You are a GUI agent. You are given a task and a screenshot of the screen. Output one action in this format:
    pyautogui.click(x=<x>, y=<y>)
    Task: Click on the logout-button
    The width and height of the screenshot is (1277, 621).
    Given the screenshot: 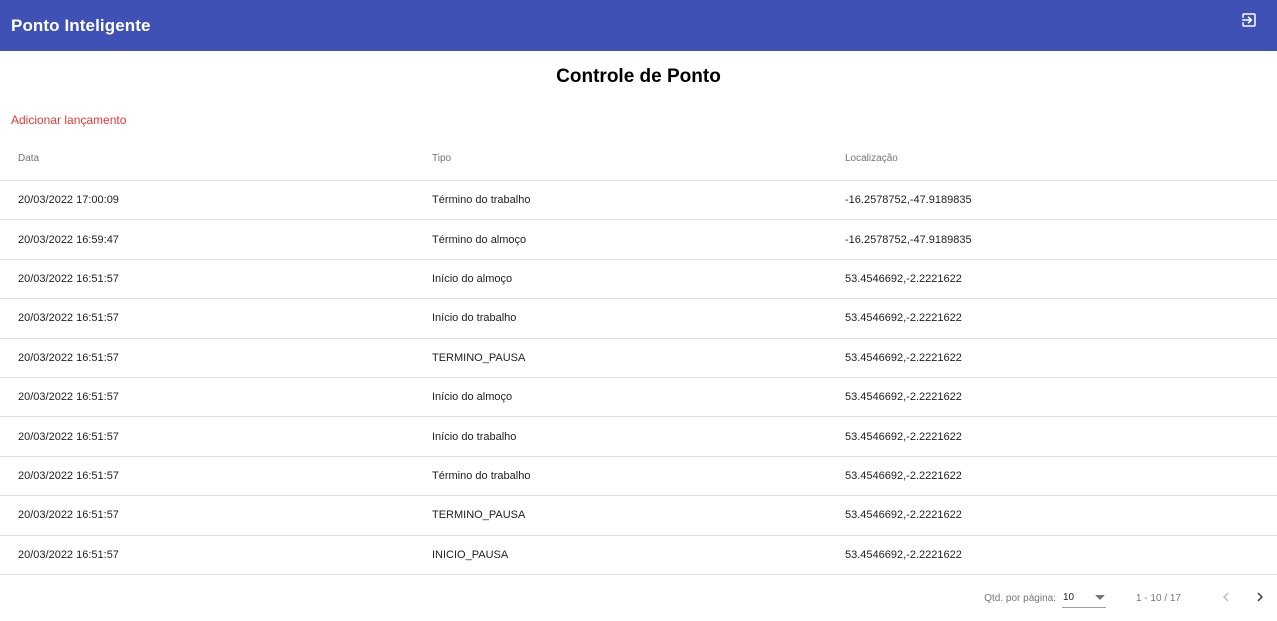 What is the action you would take?
    pyautogui.click(x=1249, y=23)
    